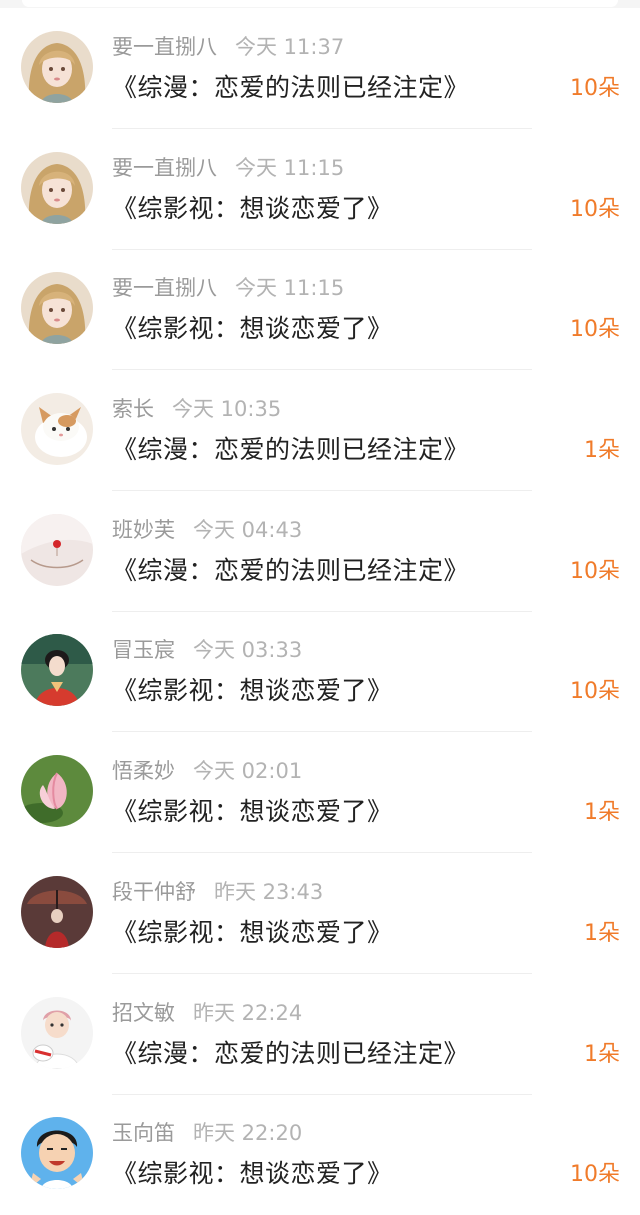  Describe the element at coordinates (143, 1133) in the screenshot. I see `user-name: 玉向笛` at that location.